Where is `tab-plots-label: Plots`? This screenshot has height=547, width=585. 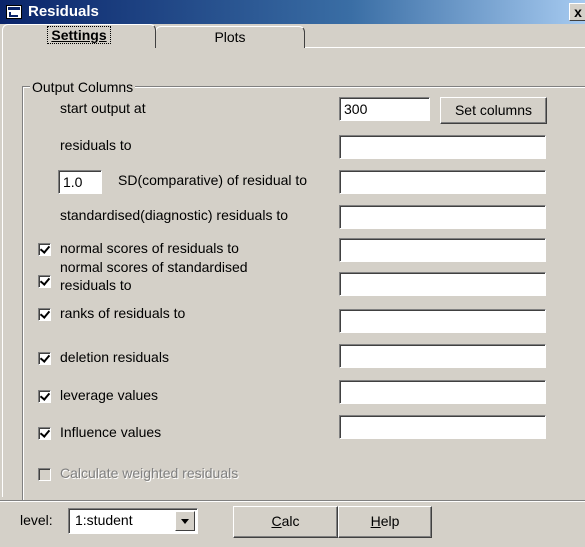
tab-plots-label: Plots is located at coordinates (230, 37).